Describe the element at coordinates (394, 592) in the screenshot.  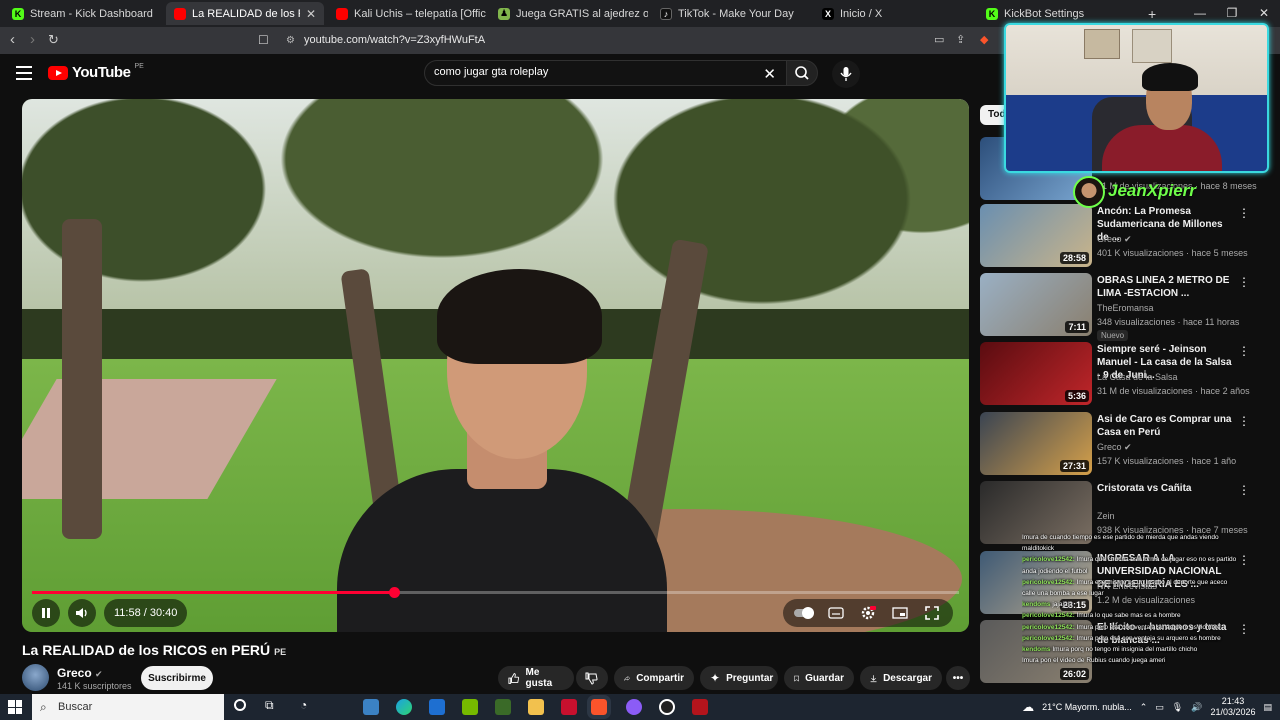
I see `scrubber-handle` at that location.